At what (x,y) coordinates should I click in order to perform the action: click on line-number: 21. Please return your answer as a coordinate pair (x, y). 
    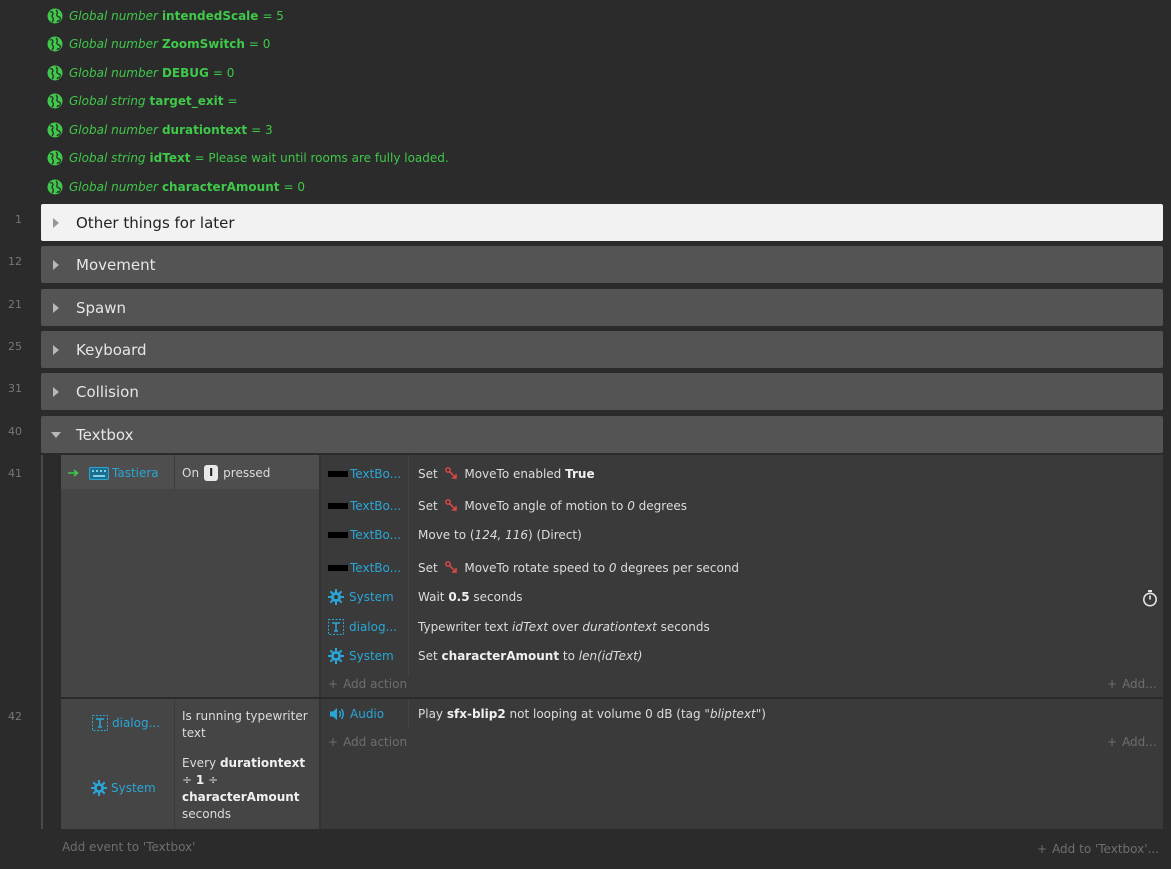
    Looking at the image, I should click on (15, 304).